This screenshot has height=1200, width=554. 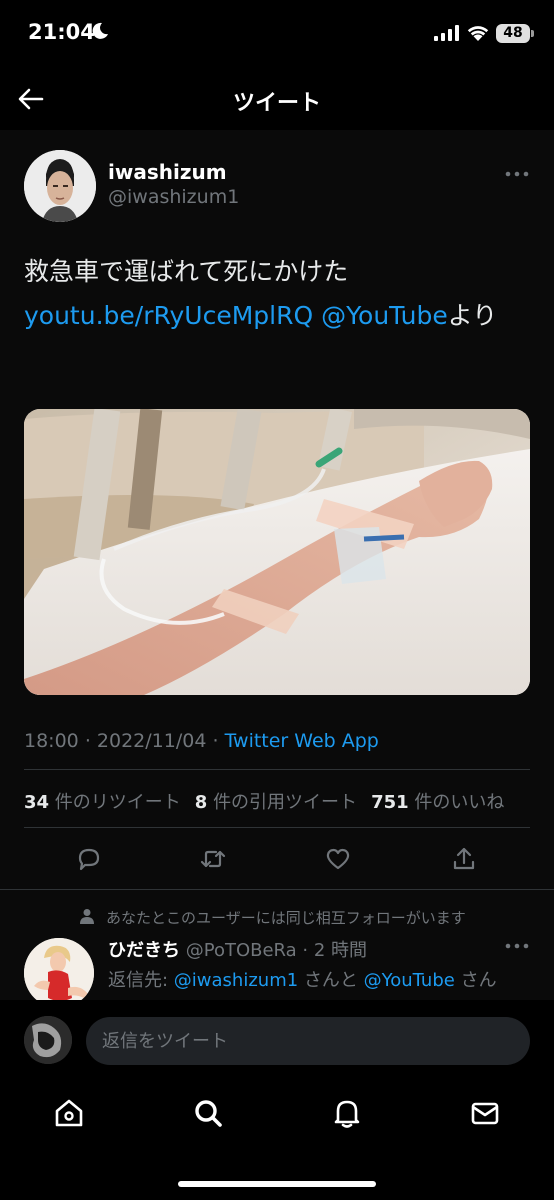 I want to click on reply-icon, so click(x=89, y=859).